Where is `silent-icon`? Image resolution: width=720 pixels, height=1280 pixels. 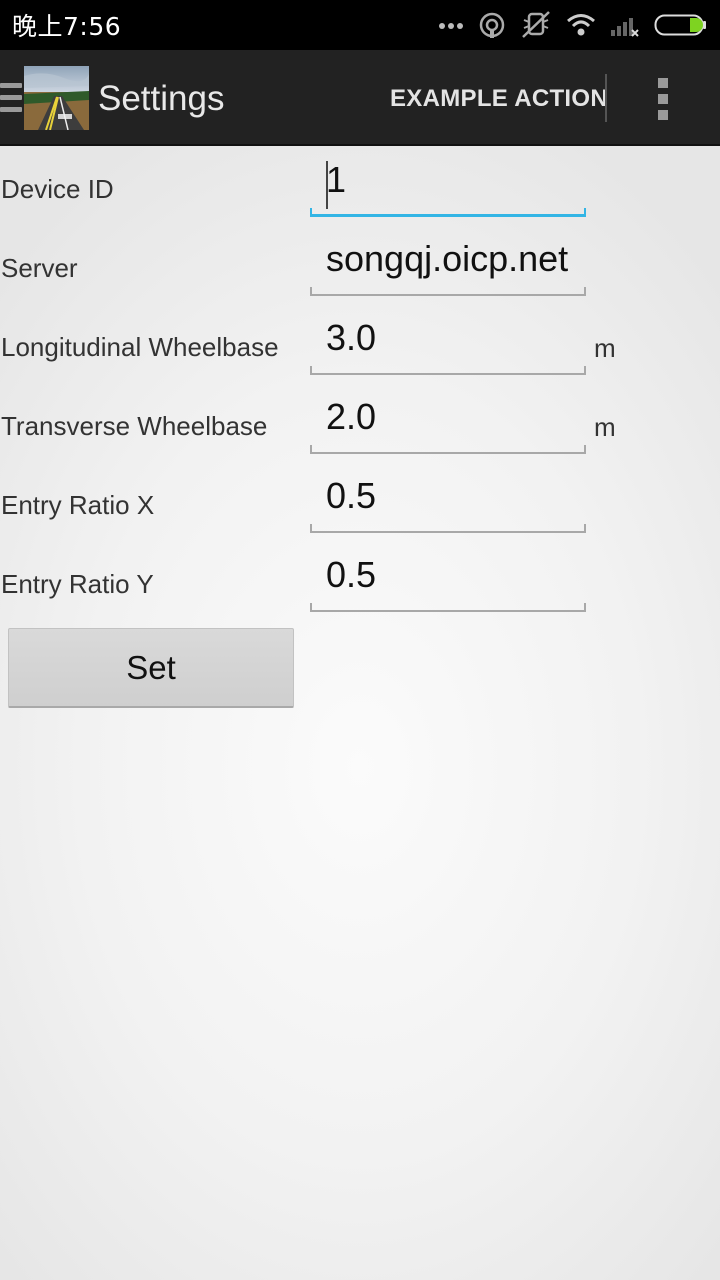
silent-icon is located at coordinates (536, 24).